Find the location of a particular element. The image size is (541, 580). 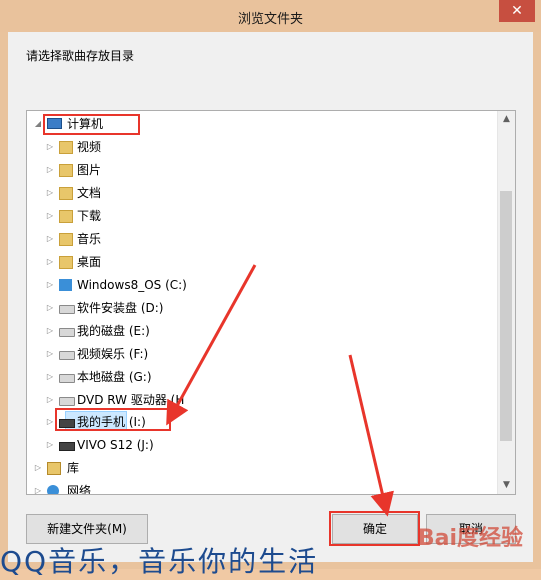

baidu-logo-watermark: Bai度经验 is located at coordinates (470, 538).